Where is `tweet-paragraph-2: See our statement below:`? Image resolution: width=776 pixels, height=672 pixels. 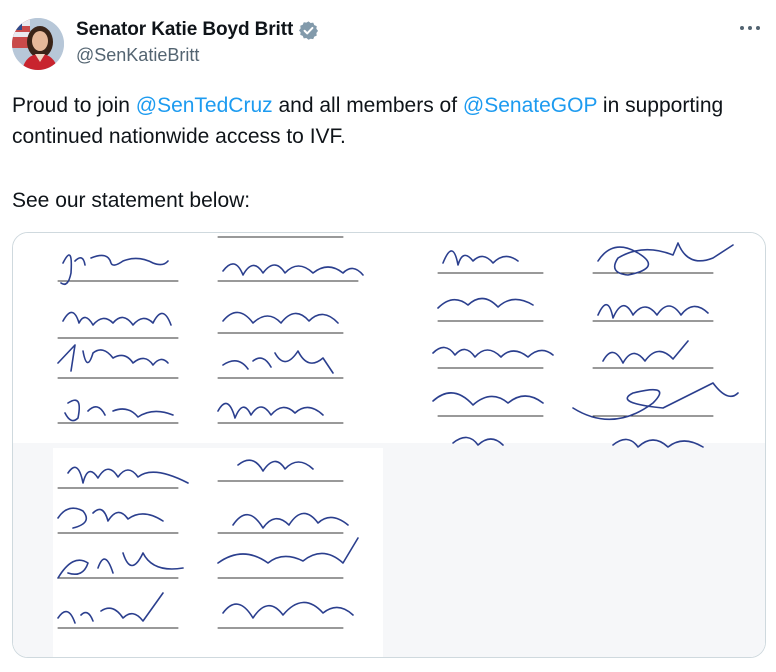
tweet-paragraph-2: See our statement below: is located at coordinates (131, 200).